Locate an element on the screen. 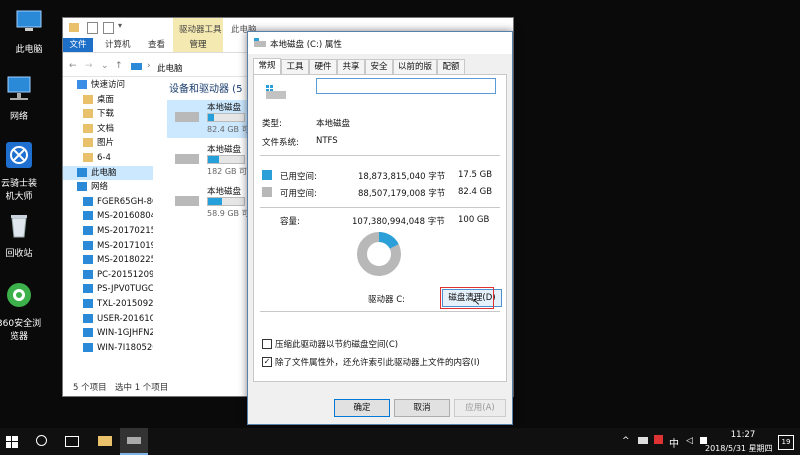 The height and width of the screenshot is (455, 800). nav-item: WIN-1GJHFN2I is located at coordinates (108, 333).